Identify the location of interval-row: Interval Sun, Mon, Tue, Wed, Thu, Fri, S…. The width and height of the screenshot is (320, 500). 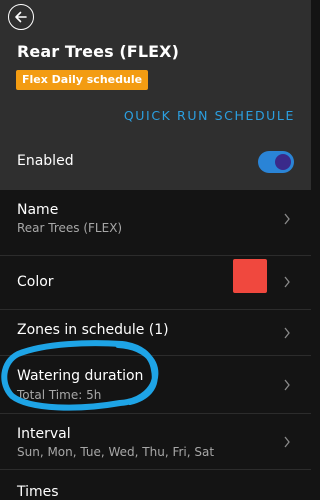
(155, 442).